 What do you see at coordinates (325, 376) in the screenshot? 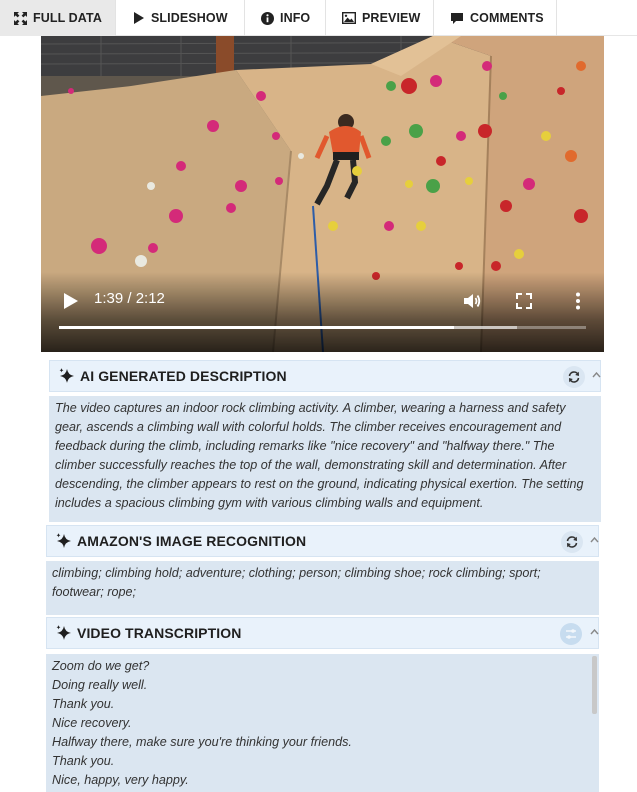
I see `ai-description-header: AI GENERATED DESCRIPTION` at bounding box center [325, 376].